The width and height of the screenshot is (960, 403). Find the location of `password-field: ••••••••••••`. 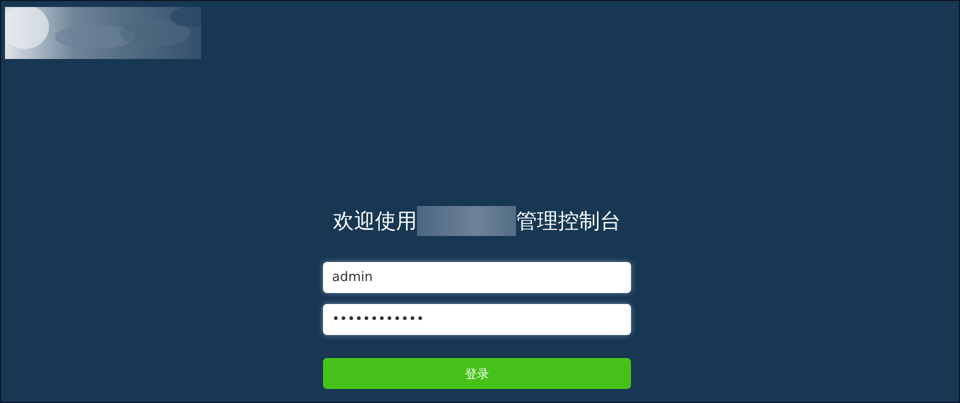

password-field: •••••••••••• is located at coordinates (477, 319).